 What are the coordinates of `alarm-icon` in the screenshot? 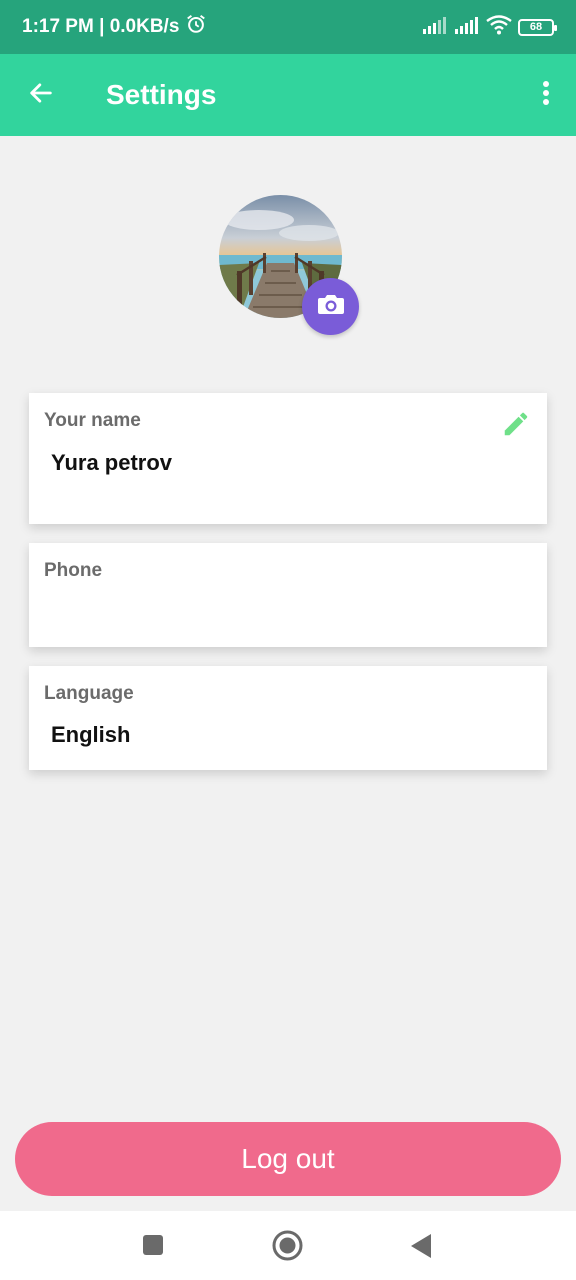 It's located at (196, 27).